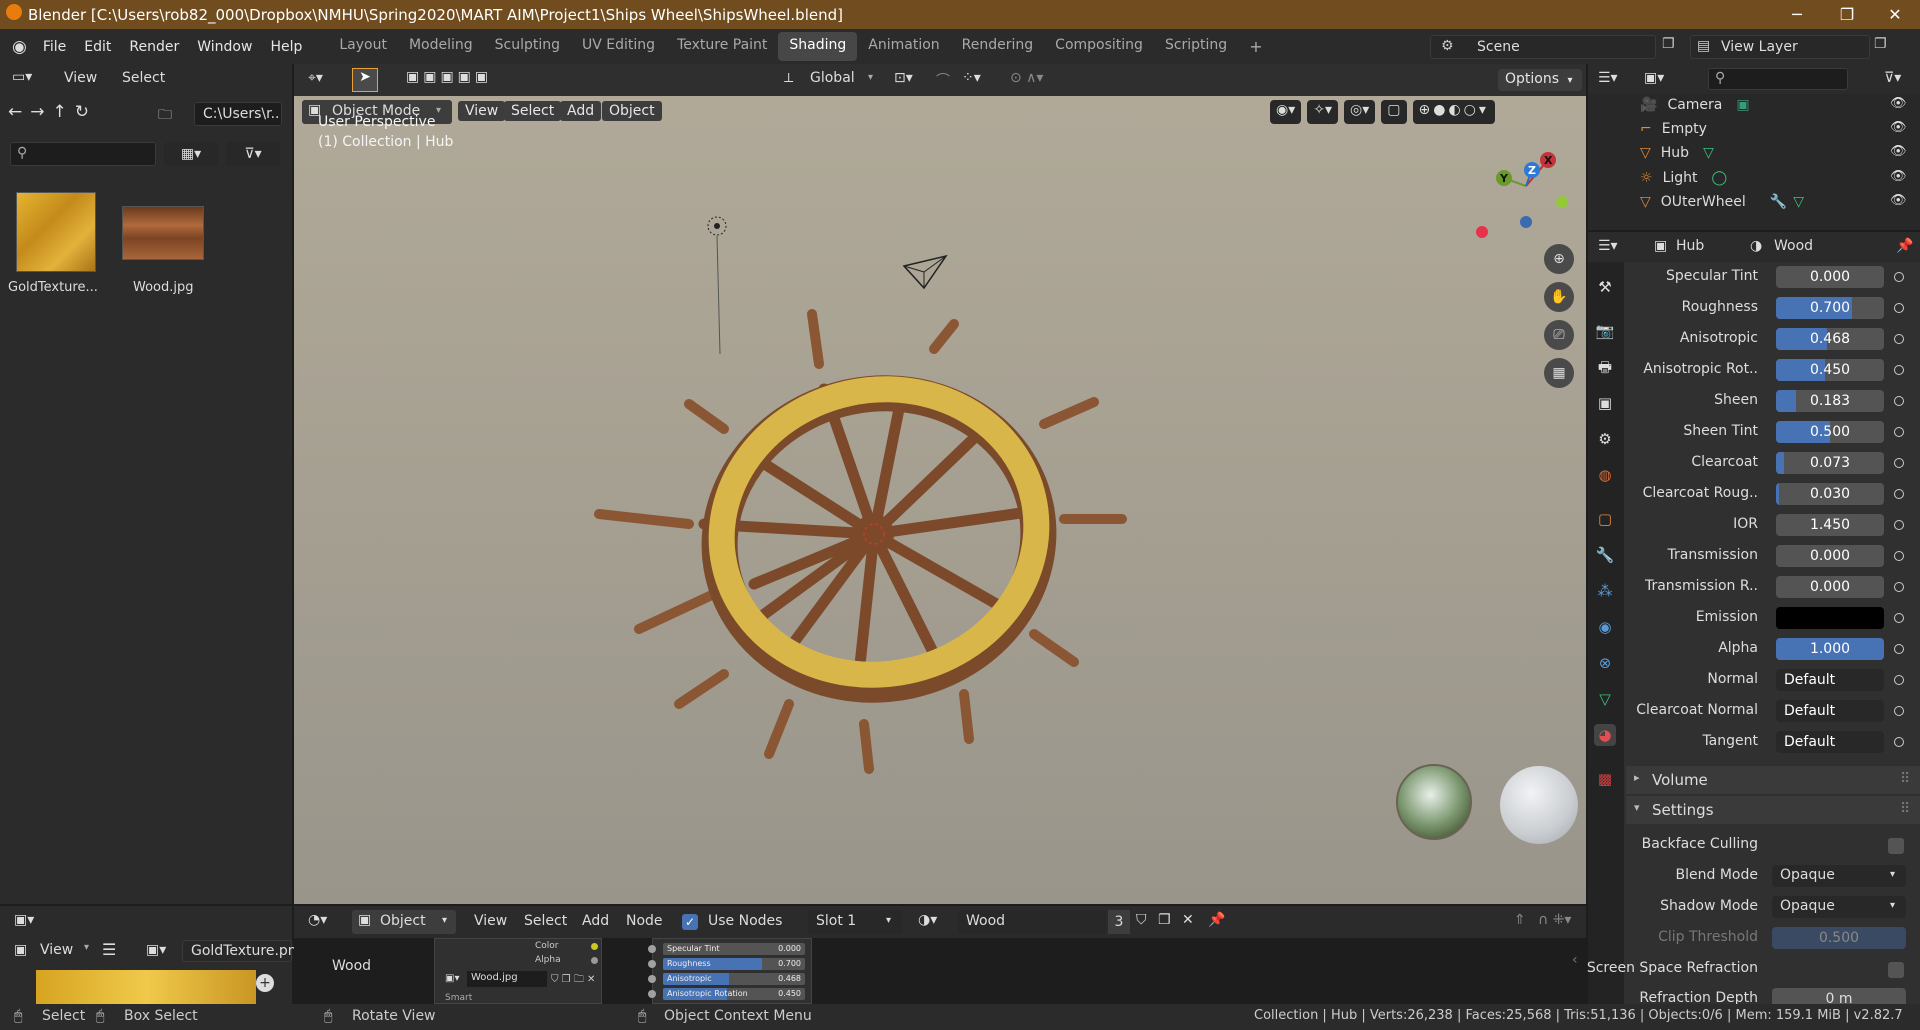 The width and height of the screenshot is (1920, 1030). What do you see at coordinates (163, 287) in the screenshot?
I see `file-wood: Wood.jpg` at bounding box center [163, 287].